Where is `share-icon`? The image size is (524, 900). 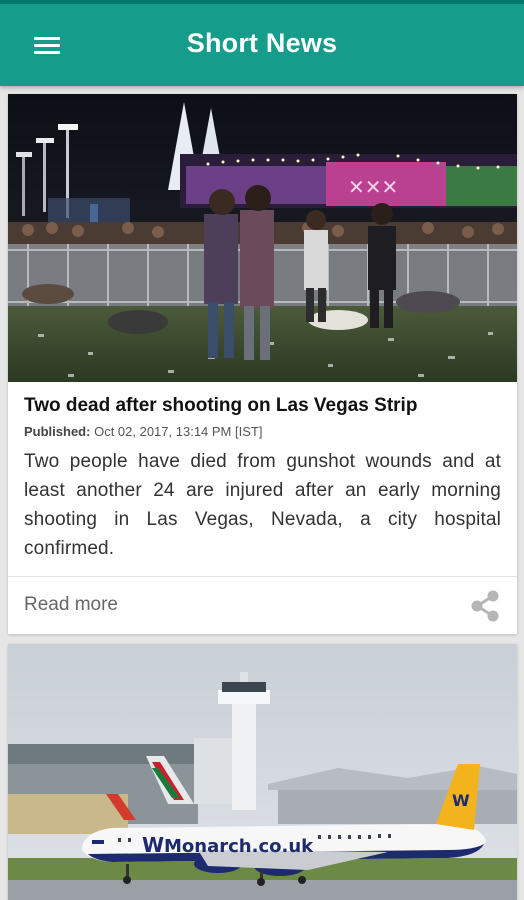
share-icon is located at coordinates (485, 606).